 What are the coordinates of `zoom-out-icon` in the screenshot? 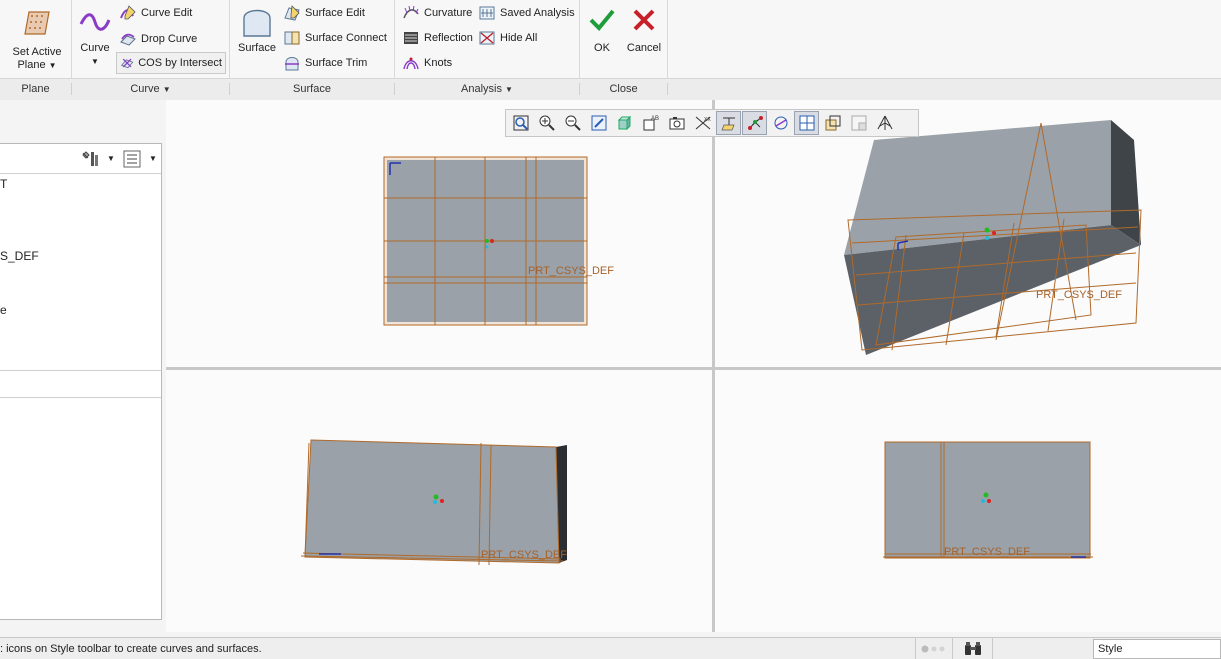 It's located at (572, 123).